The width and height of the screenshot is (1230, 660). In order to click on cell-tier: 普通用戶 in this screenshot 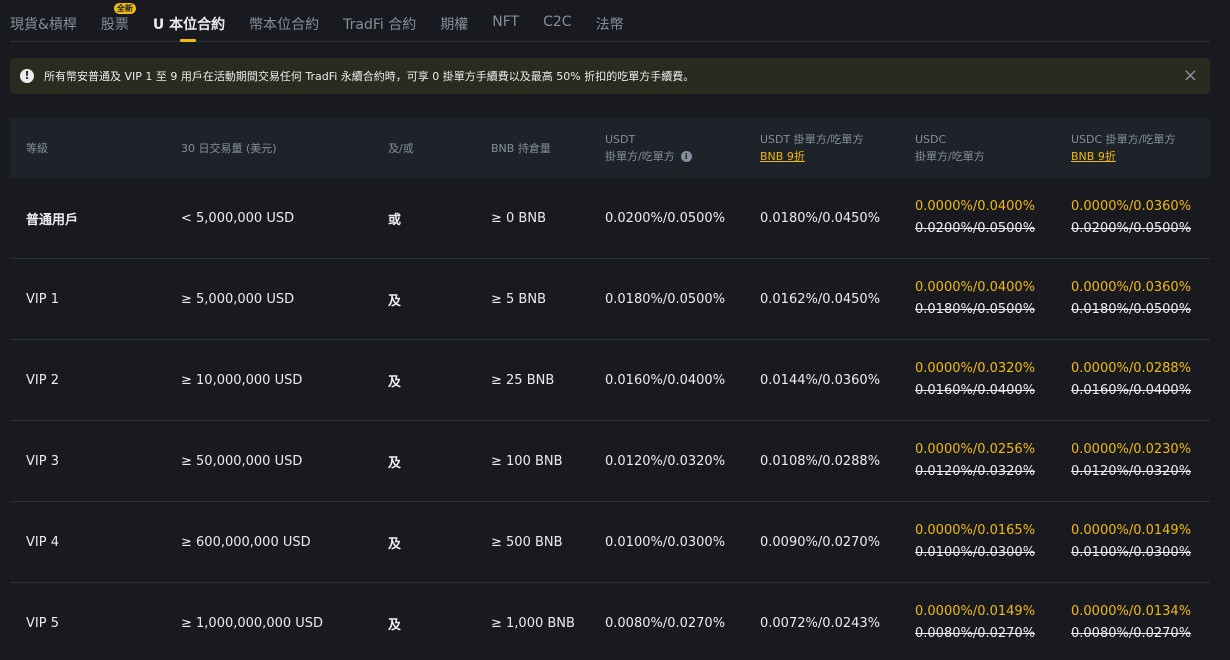, I will do `click(52, 220)`.